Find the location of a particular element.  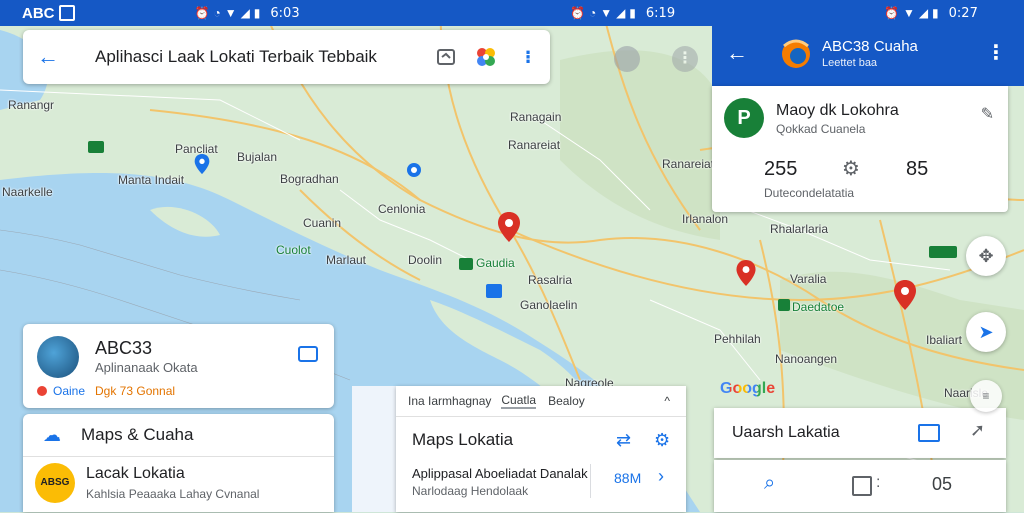

map-label: Ranareiat is located at coordinates (534, 145).